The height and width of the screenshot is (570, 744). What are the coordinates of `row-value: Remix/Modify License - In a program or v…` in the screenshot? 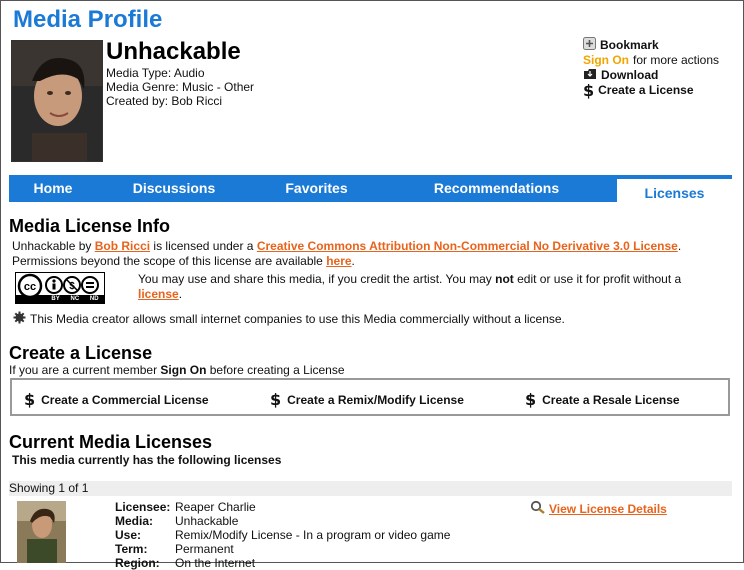 It's located at (313, 535).